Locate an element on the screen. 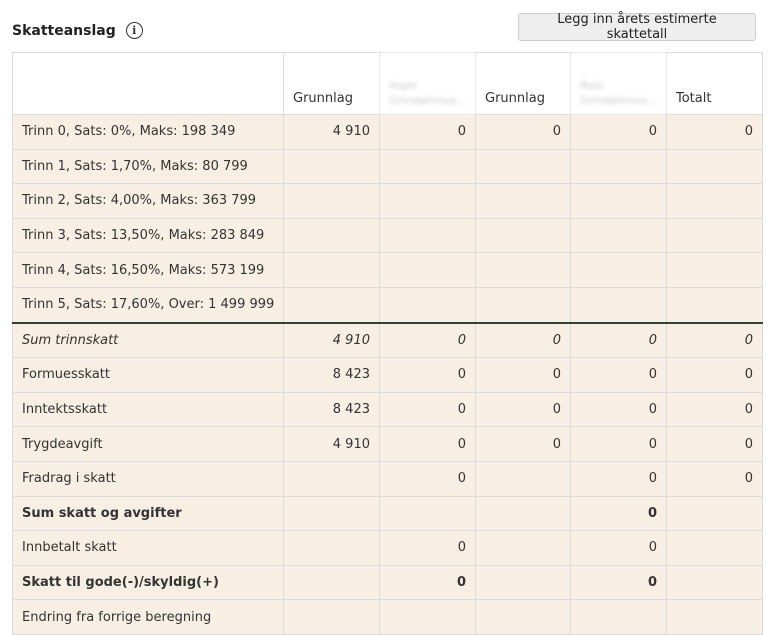 The width and height of the screenshot is (784, 635). row-label: Fradrag i skatt is located at coordinates (148, 478).